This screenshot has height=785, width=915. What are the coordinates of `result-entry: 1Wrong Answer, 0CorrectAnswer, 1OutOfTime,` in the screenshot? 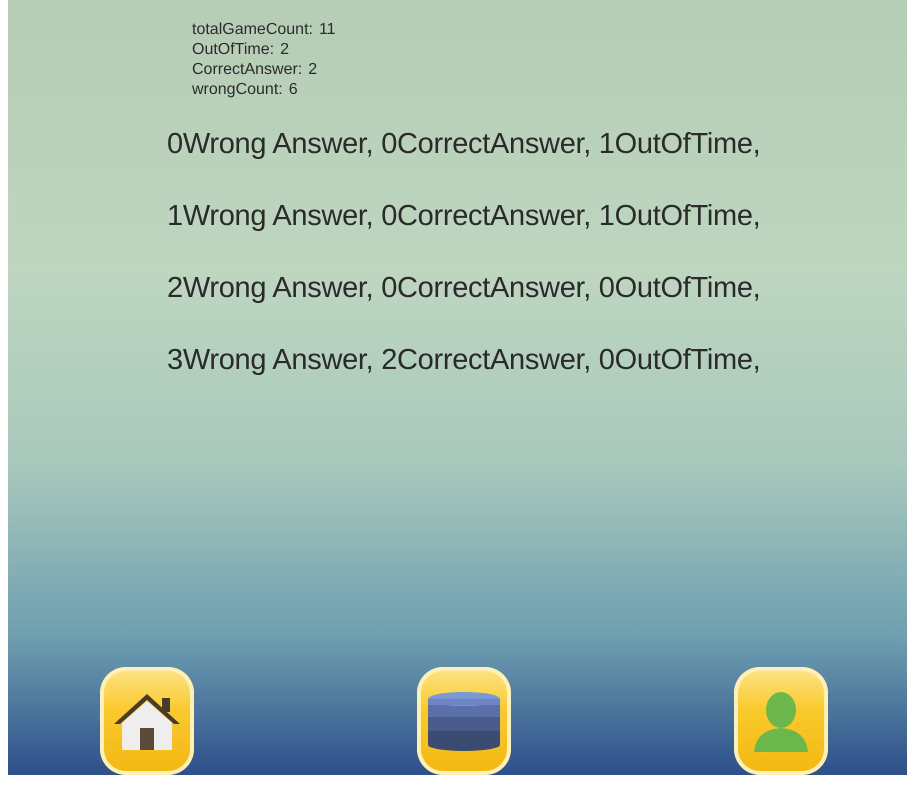 It's located at (464, 216).